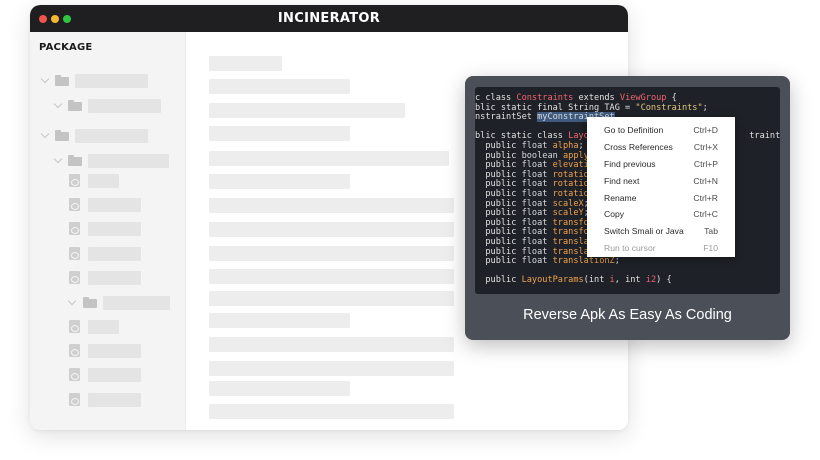 Image resolution: width=820 pixels, height=460 pixels. I want to click on code-token: elevati, so click(570, 165).